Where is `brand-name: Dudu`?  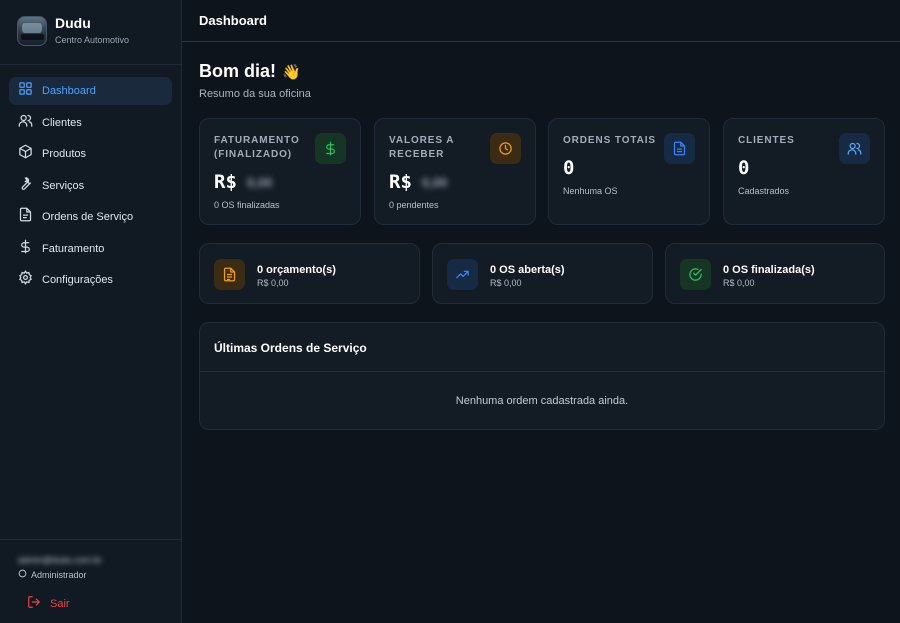 brand-name: Dudu is located at coordinates (73, 23).